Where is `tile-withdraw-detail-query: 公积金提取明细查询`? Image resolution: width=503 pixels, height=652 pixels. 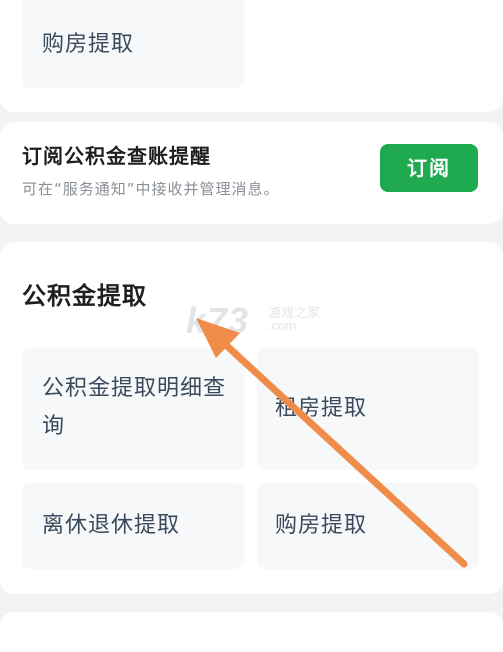 tile-withdraw-detail-query: 公积金提取明细查询 is located at coordinates (133, 409).